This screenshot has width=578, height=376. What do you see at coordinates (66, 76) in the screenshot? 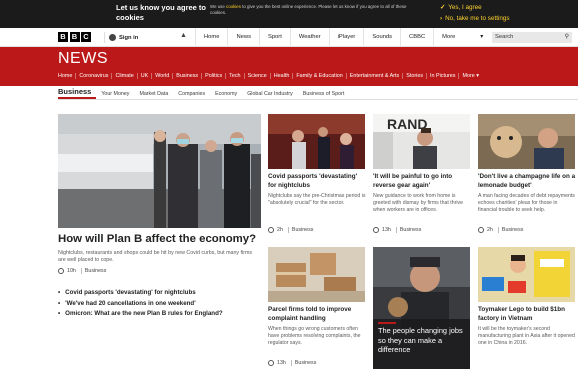
I see `section-home: Home` at bounding box center [66, 76].